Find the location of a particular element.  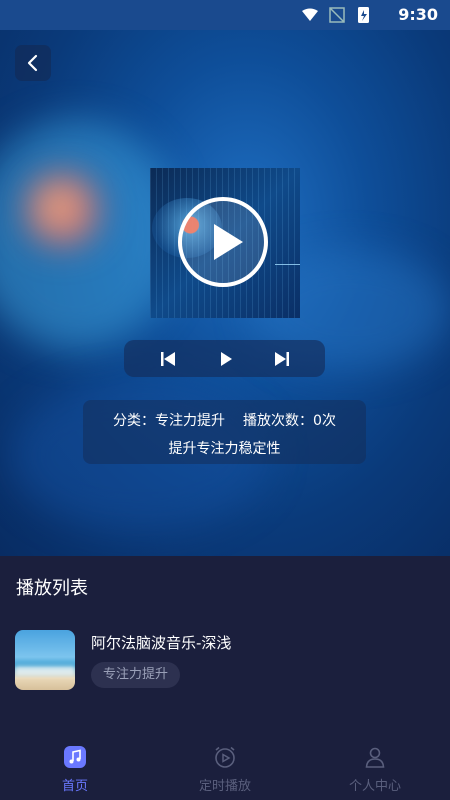

back-button is located at coordinates (33, 63).